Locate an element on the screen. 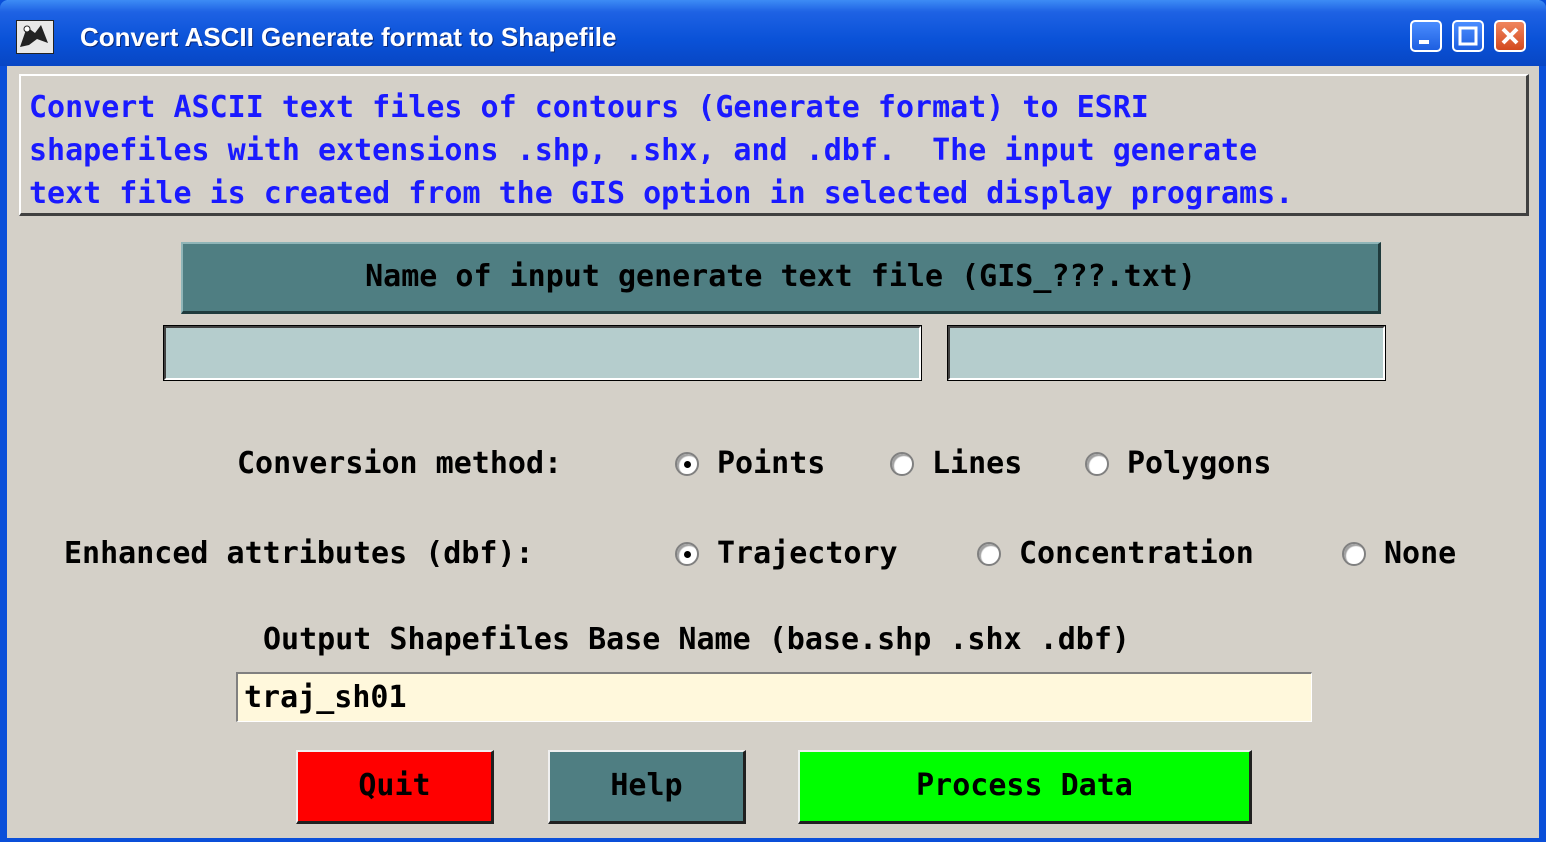 This screenshot has width=1546, height=842. radio-none-label: None is located at coordinates (1420, 553).